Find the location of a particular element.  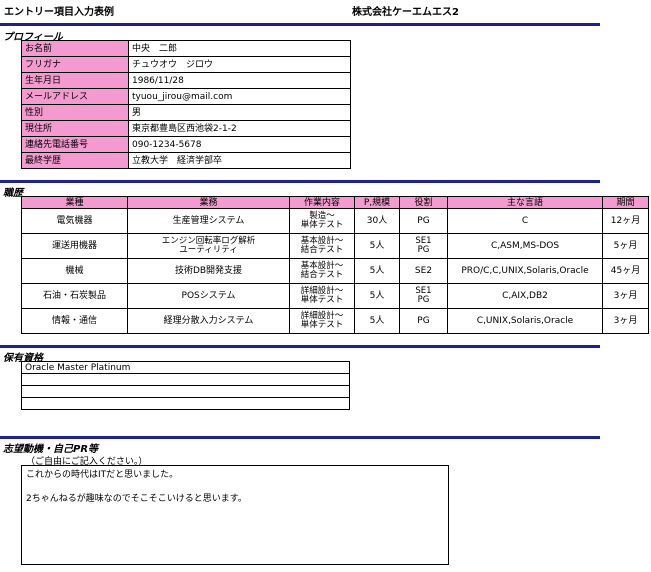

career-scale-text: 30人 is located at coordinates (377, 221).